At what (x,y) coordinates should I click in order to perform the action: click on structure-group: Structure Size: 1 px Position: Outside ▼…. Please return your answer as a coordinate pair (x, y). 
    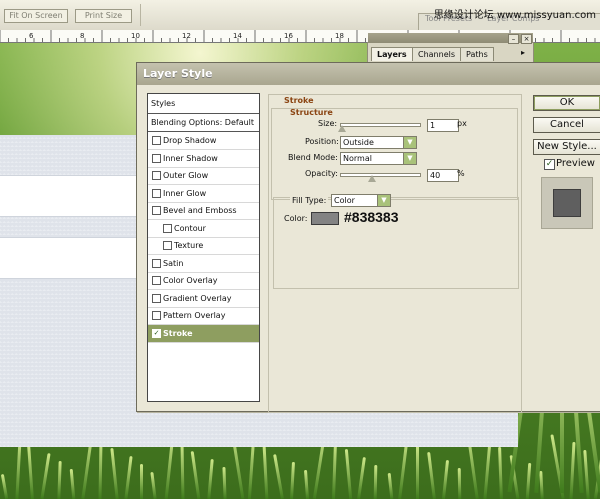
    Looking at the image, I should click on (394, 154).